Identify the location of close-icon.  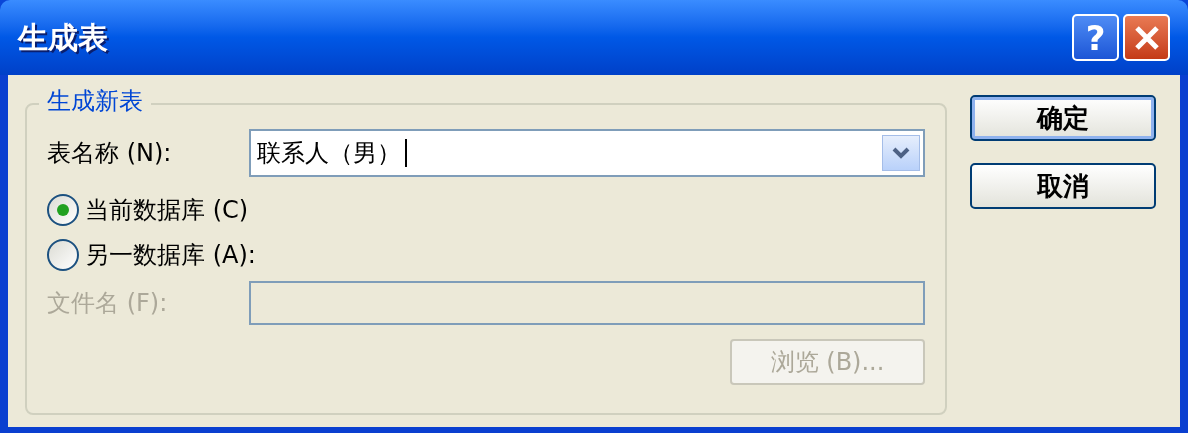
(1146, 37).